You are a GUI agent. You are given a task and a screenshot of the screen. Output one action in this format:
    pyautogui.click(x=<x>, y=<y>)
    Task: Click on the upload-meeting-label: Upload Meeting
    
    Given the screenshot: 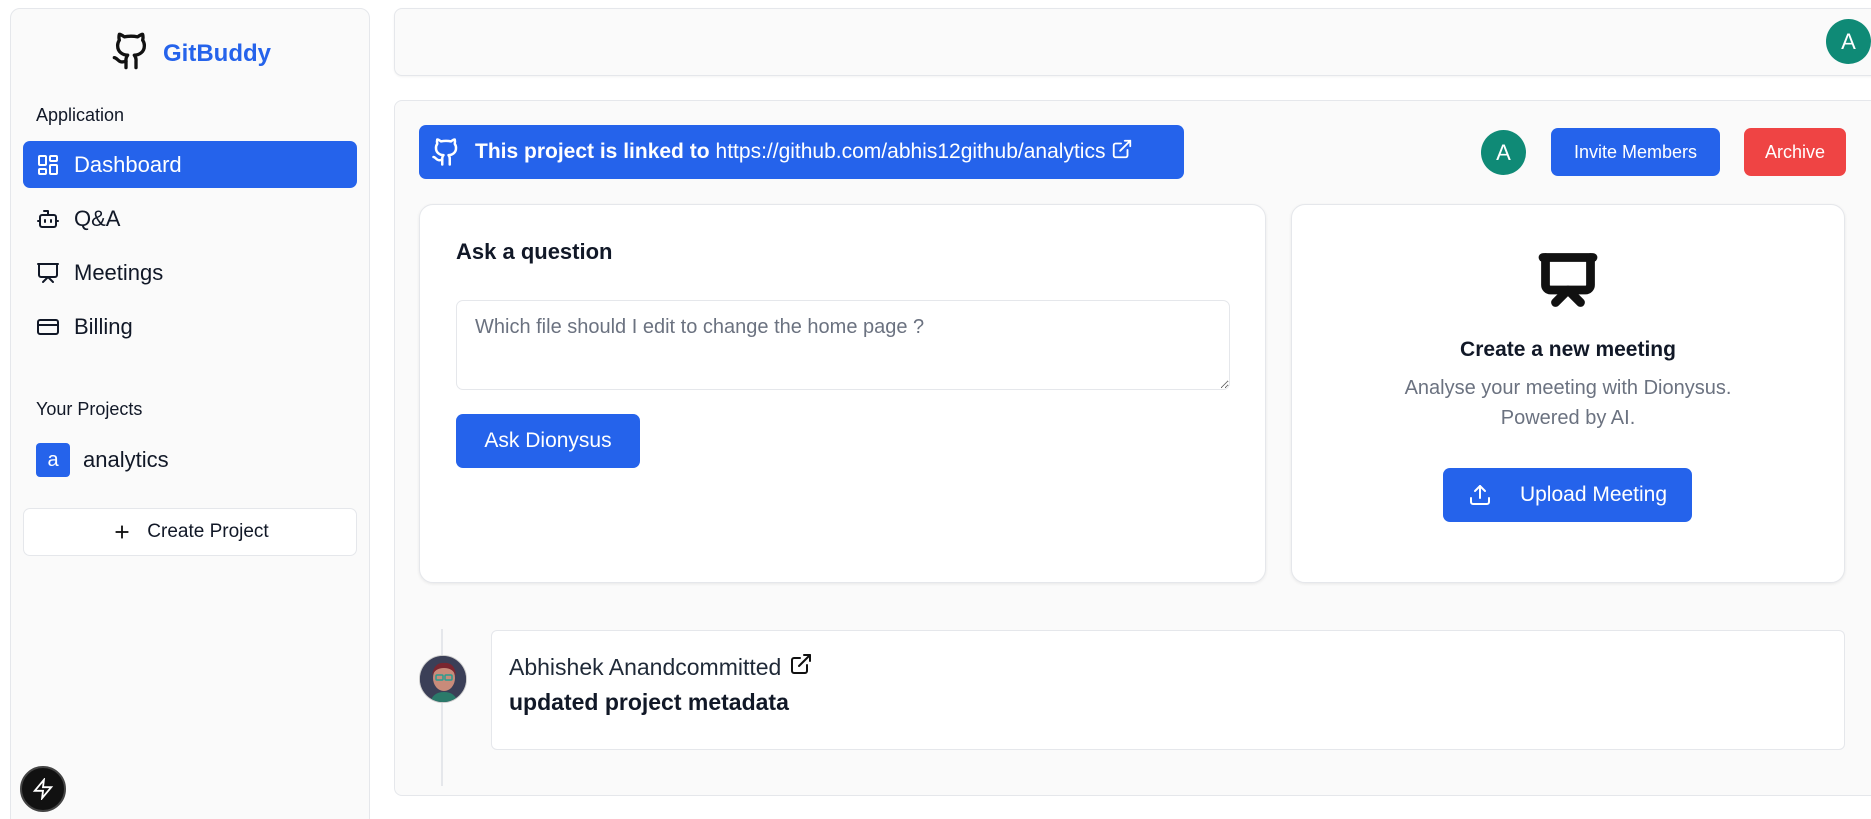 What is the action you would take?
    pyautogui.click(x=1593, y=494)
    